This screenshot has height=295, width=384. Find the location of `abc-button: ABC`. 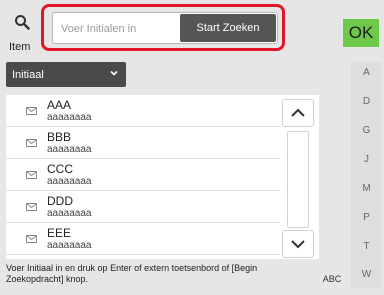

abc-button: ABC is located at coordinates (332, 279).